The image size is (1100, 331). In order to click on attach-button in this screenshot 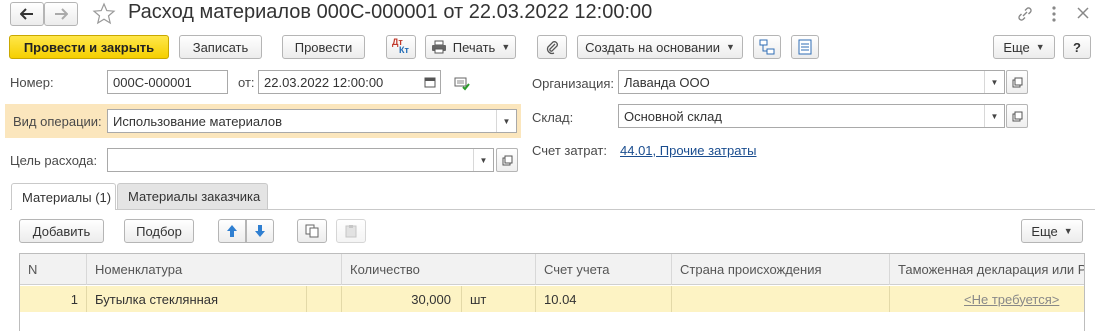, I will do `click(552, 47)`.